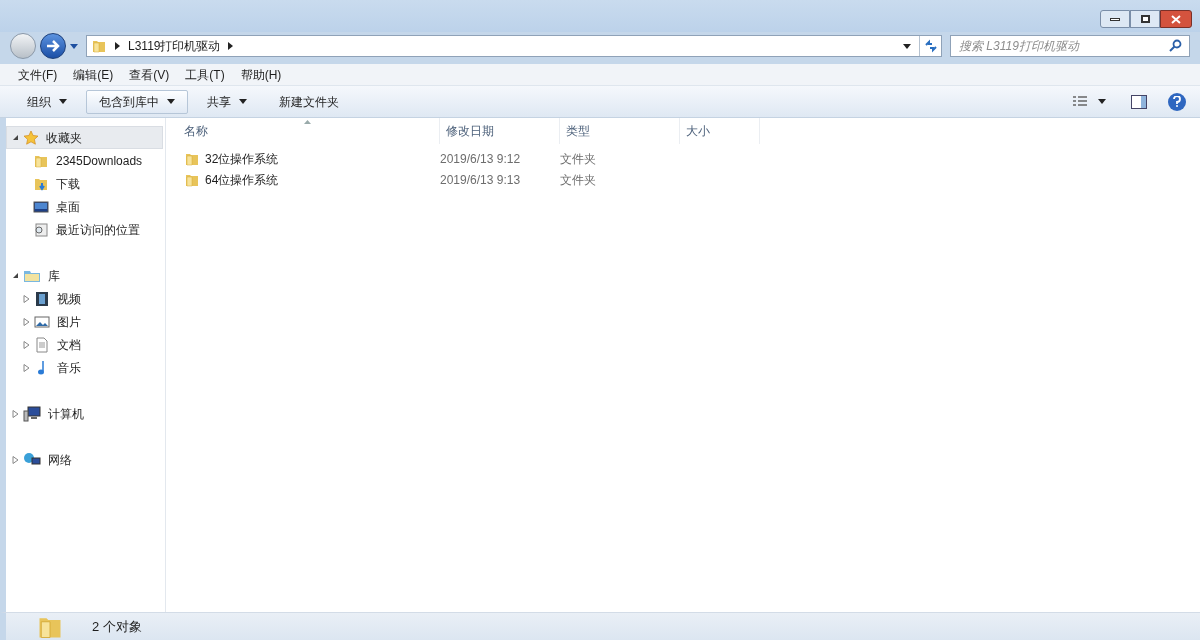 The height and width of the screenshot is (640, 1200). I want to click on nav-item: 桌面, so click(85, 206).